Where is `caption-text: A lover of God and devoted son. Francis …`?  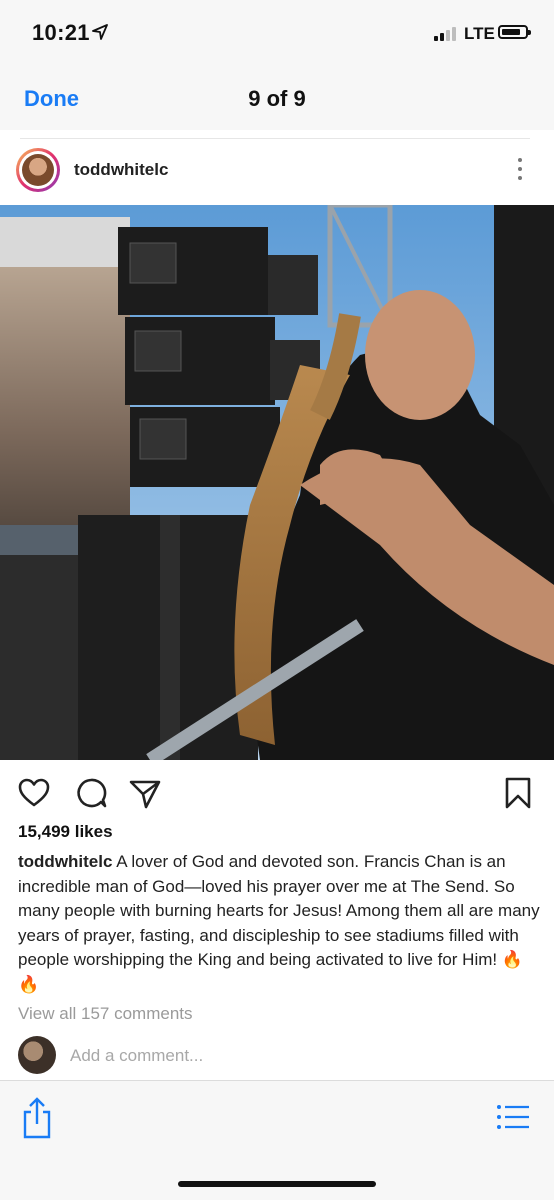
caption-text: A lover of God and devoted son. Francis … is located at coordinates (279, 923).